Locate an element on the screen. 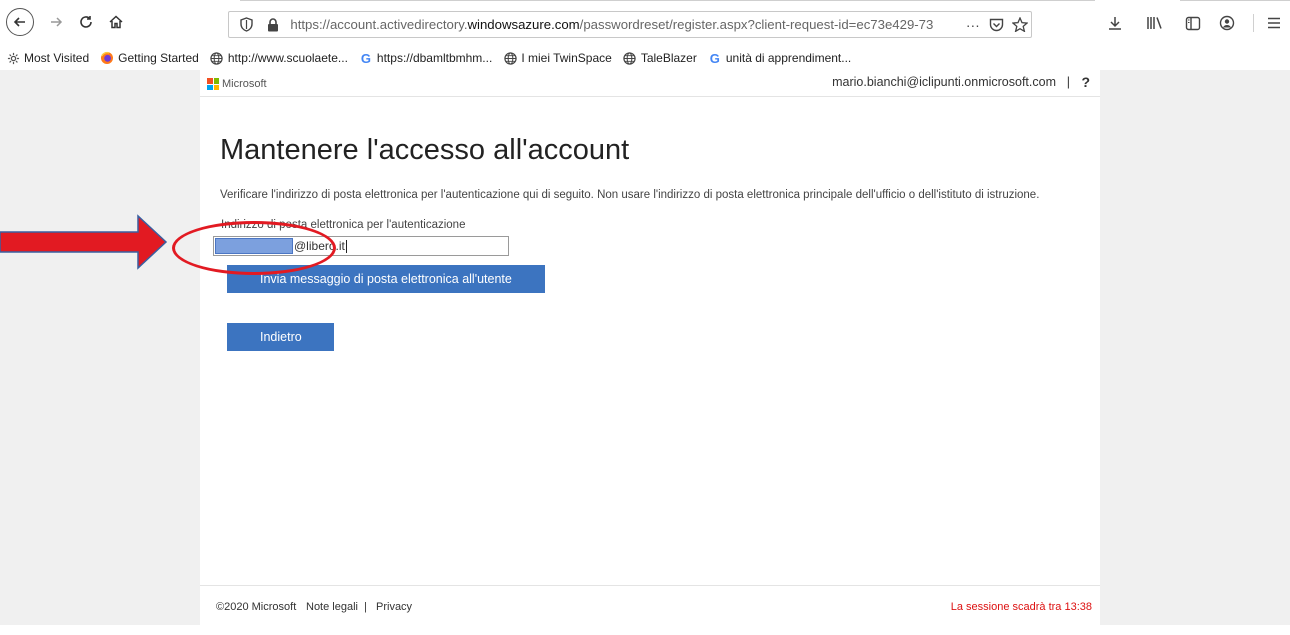  bookmark-label: TaleBlazer is located at coordinates (668, 58).